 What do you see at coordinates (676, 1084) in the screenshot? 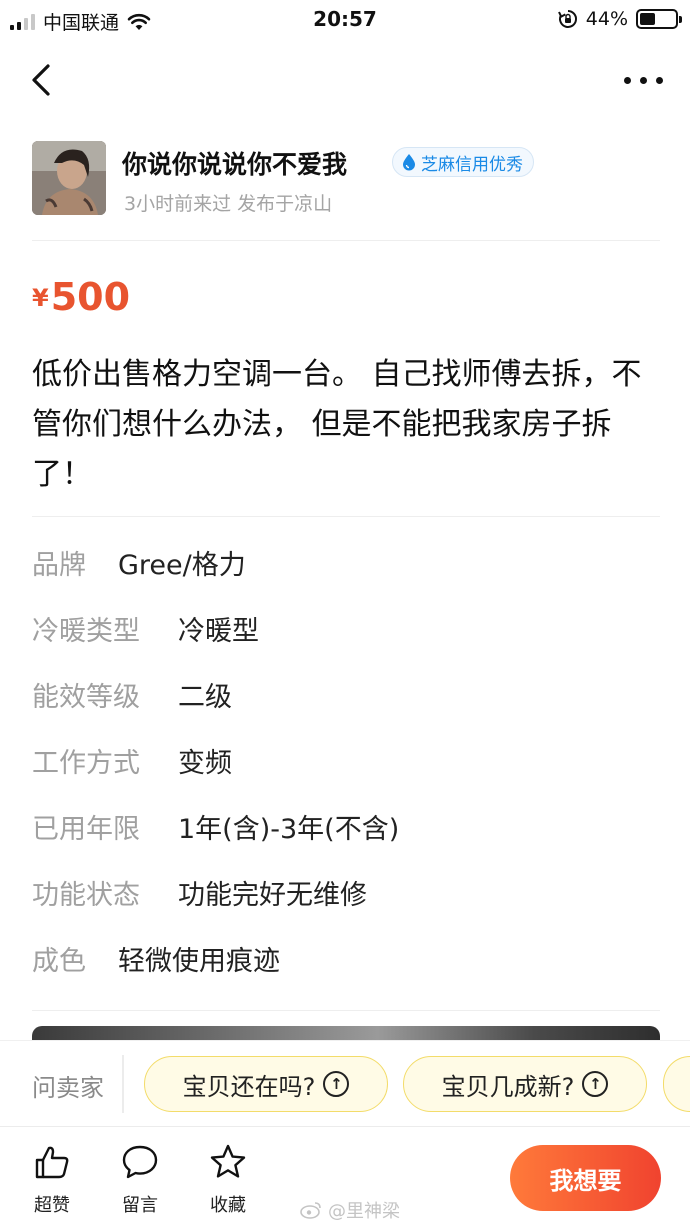
I see `quick-question-chip-partial` at bounding box center [676, 1084].